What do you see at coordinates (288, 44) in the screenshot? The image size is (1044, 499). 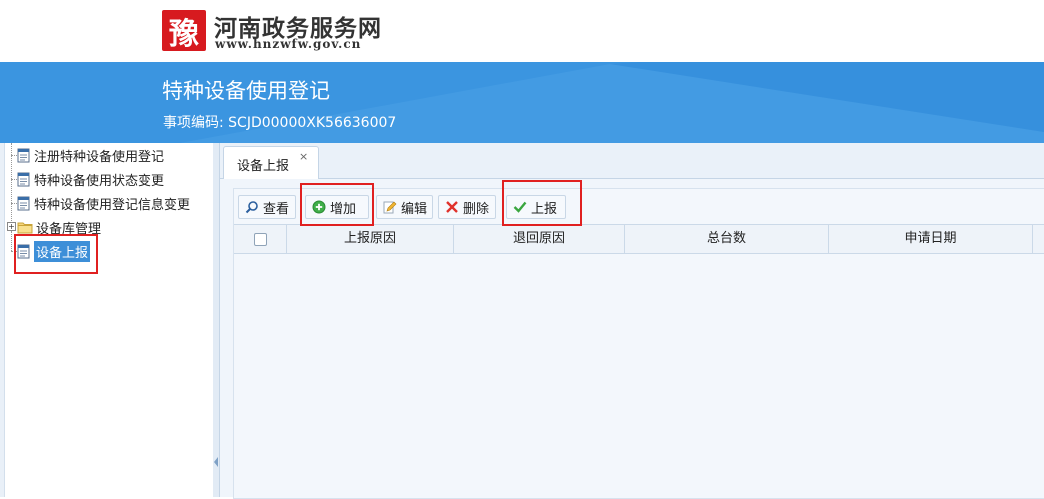 I see `site-url: www.hnzwfw.gov.cn` at bounding box center [288, 44].